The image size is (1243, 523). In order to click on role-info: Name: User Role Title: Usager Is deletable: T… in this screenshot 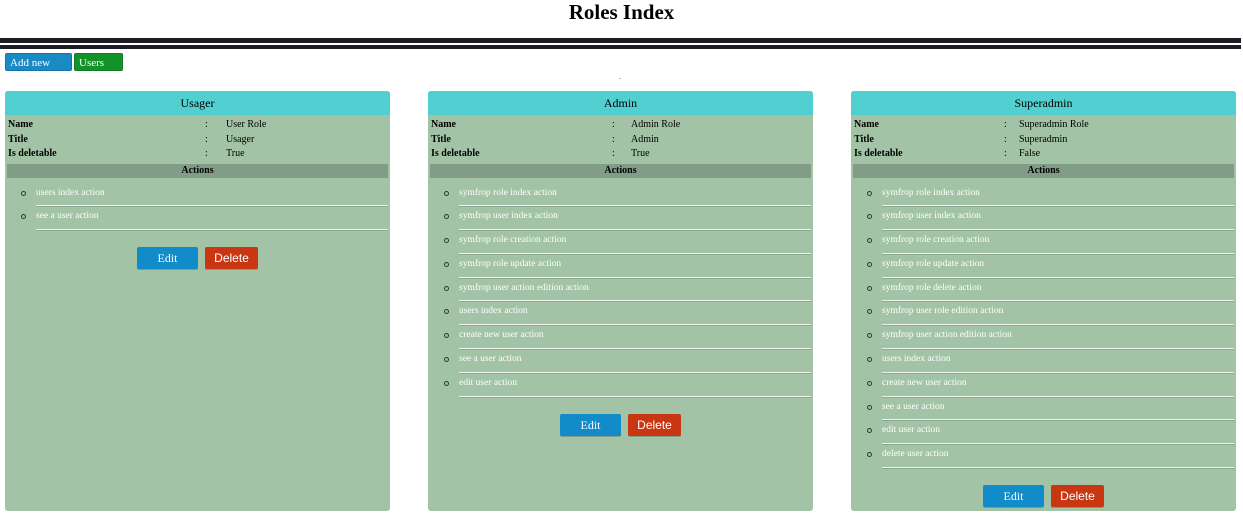, I will do `click(197, 138)`.